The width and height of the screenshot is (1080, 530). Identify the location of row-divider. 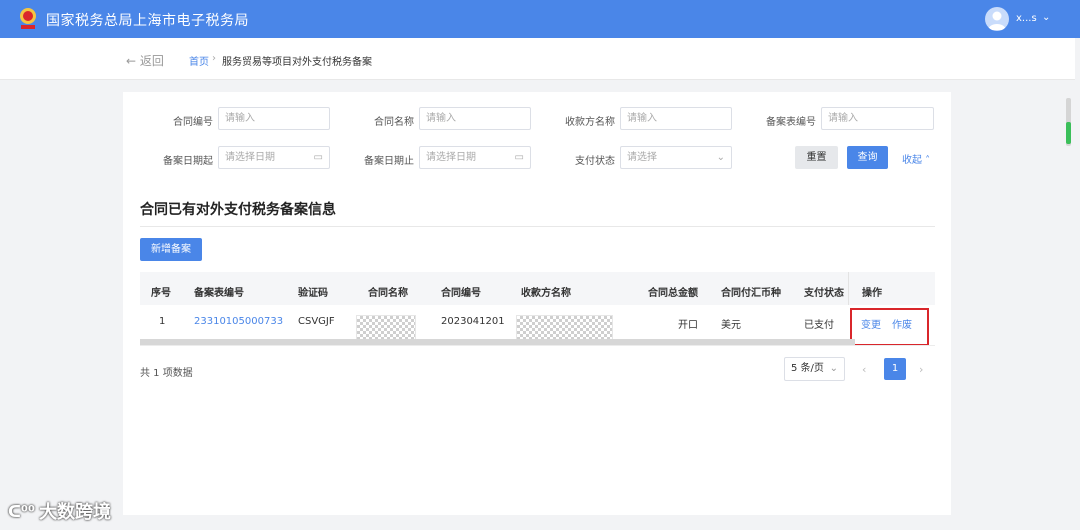
(537, 345).